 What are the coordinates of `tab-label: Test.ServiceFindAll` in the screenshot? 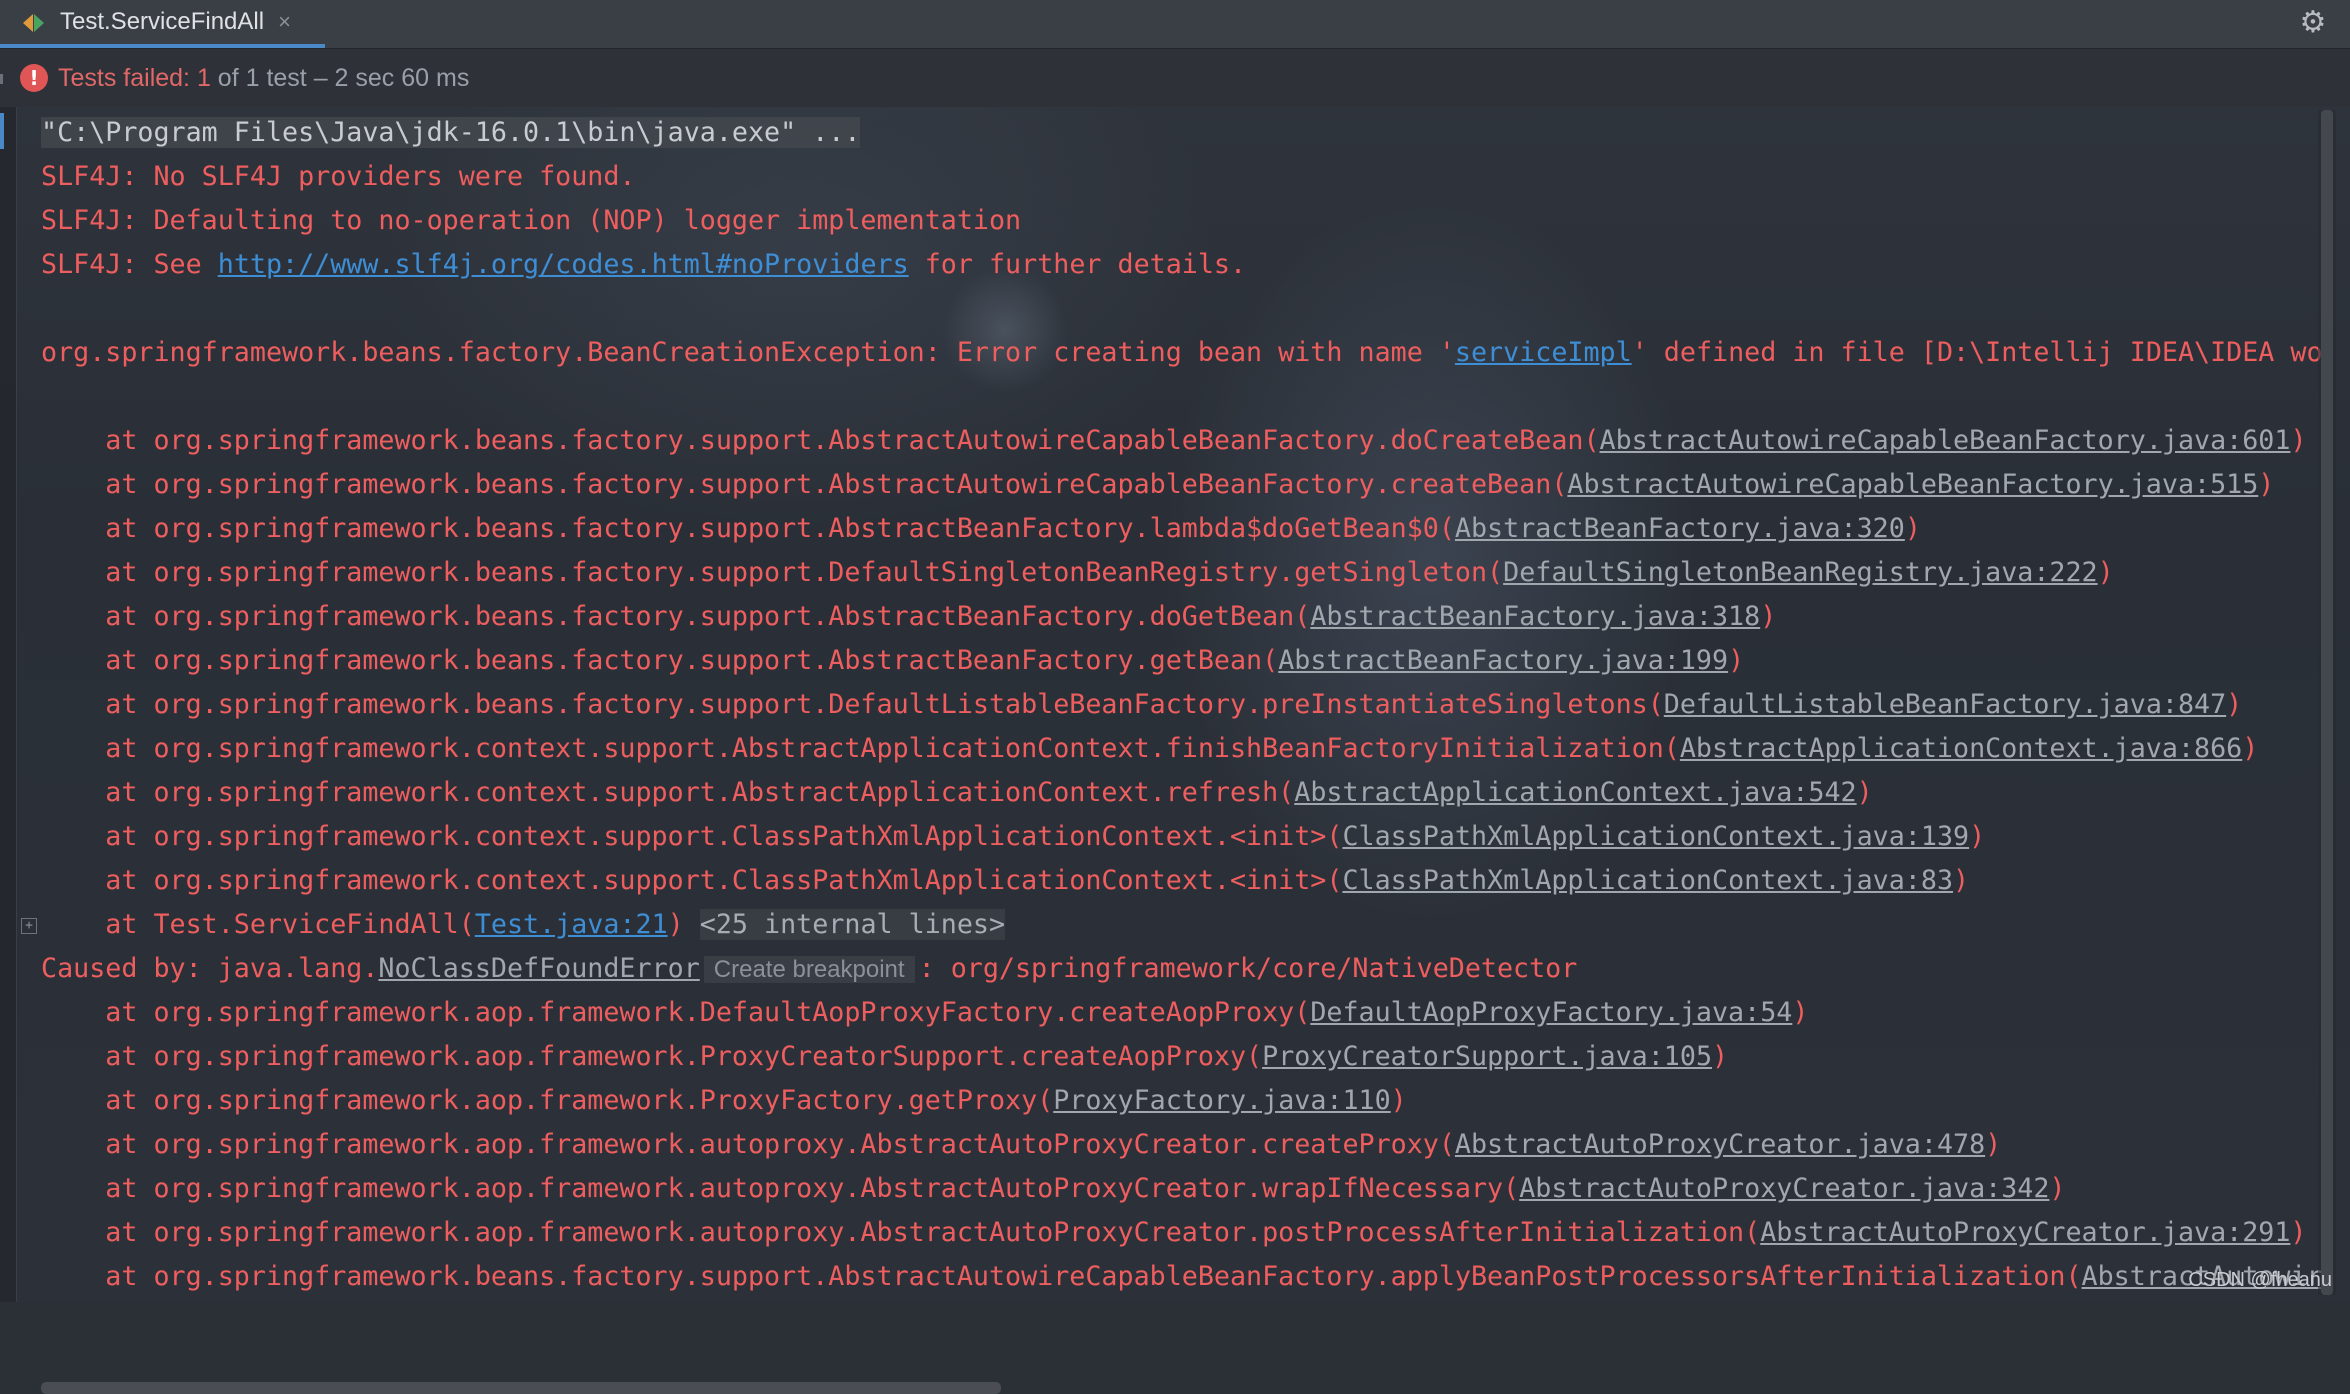 It's located at (162, 21).